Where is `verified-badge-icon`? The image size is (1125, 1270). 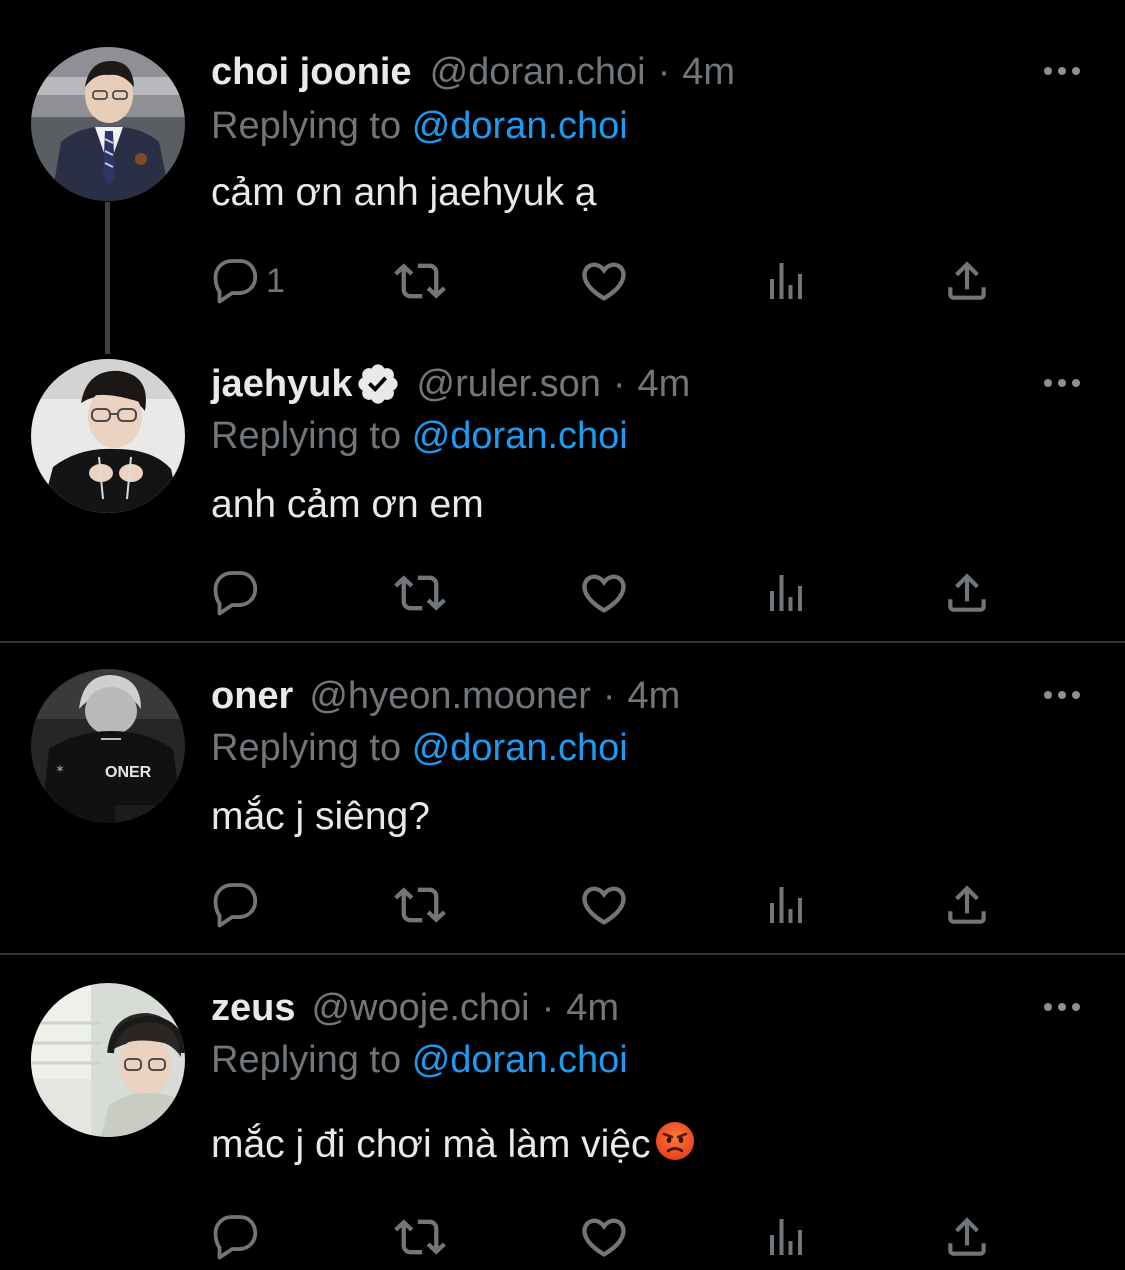 verified-badge-icon is located at coordinates (377, 384).